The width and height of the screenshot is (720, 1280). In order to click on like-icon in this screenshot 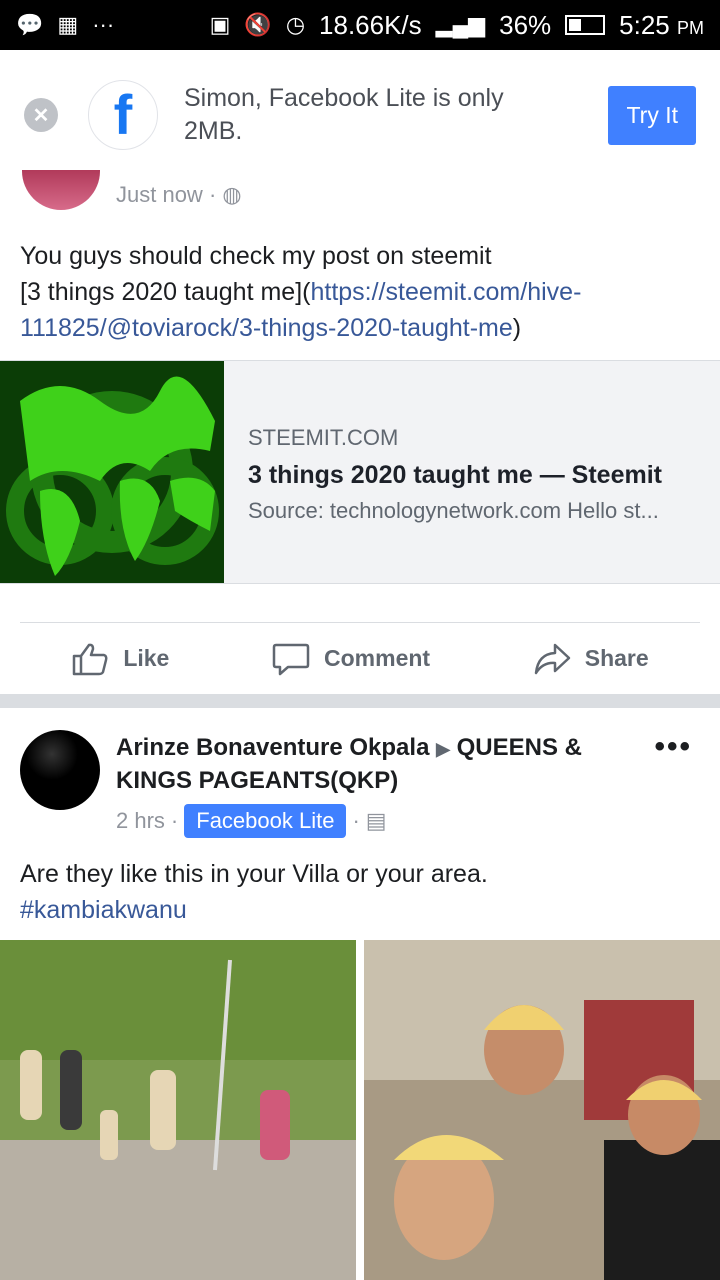, I will do `click(90, 659)`.